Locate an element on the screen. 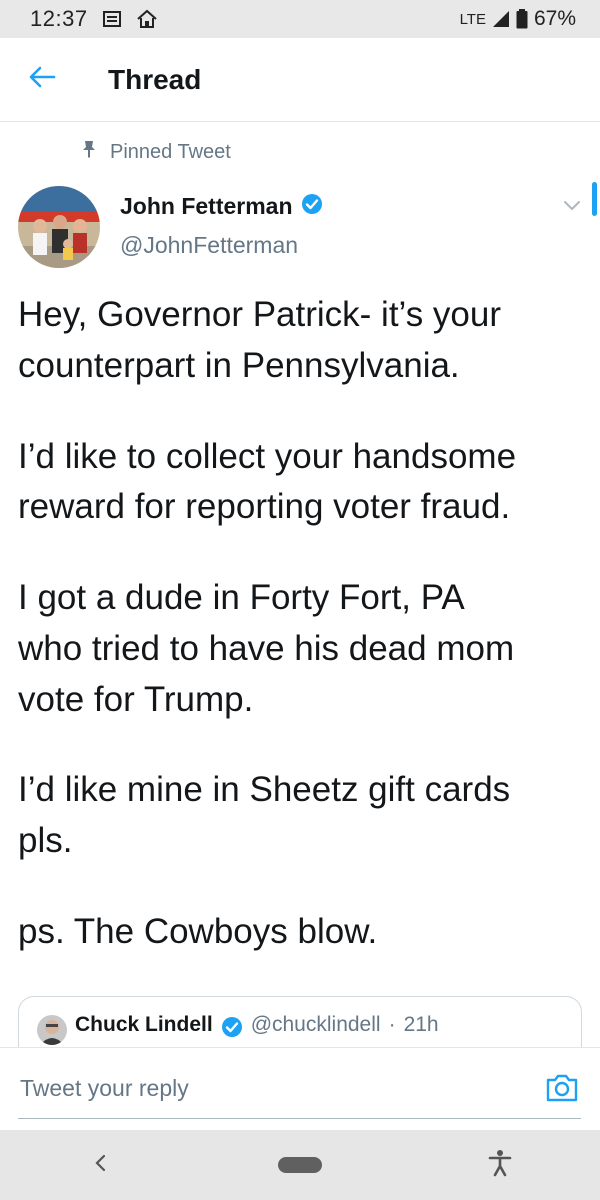 Image resolution: width=600 pixels, height=1200 pixels. home-pill-icon is located at coordinates (300, 1165).